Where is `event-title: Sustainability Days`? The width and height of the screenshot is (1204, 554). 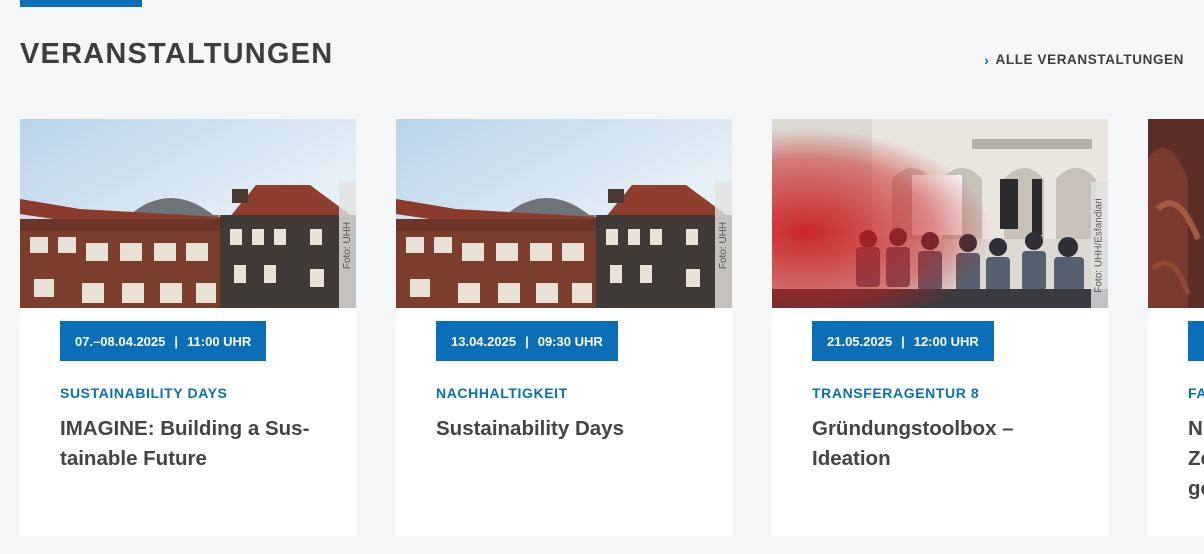 event-title: Sustainability Days is located at coordinates (566, 429).